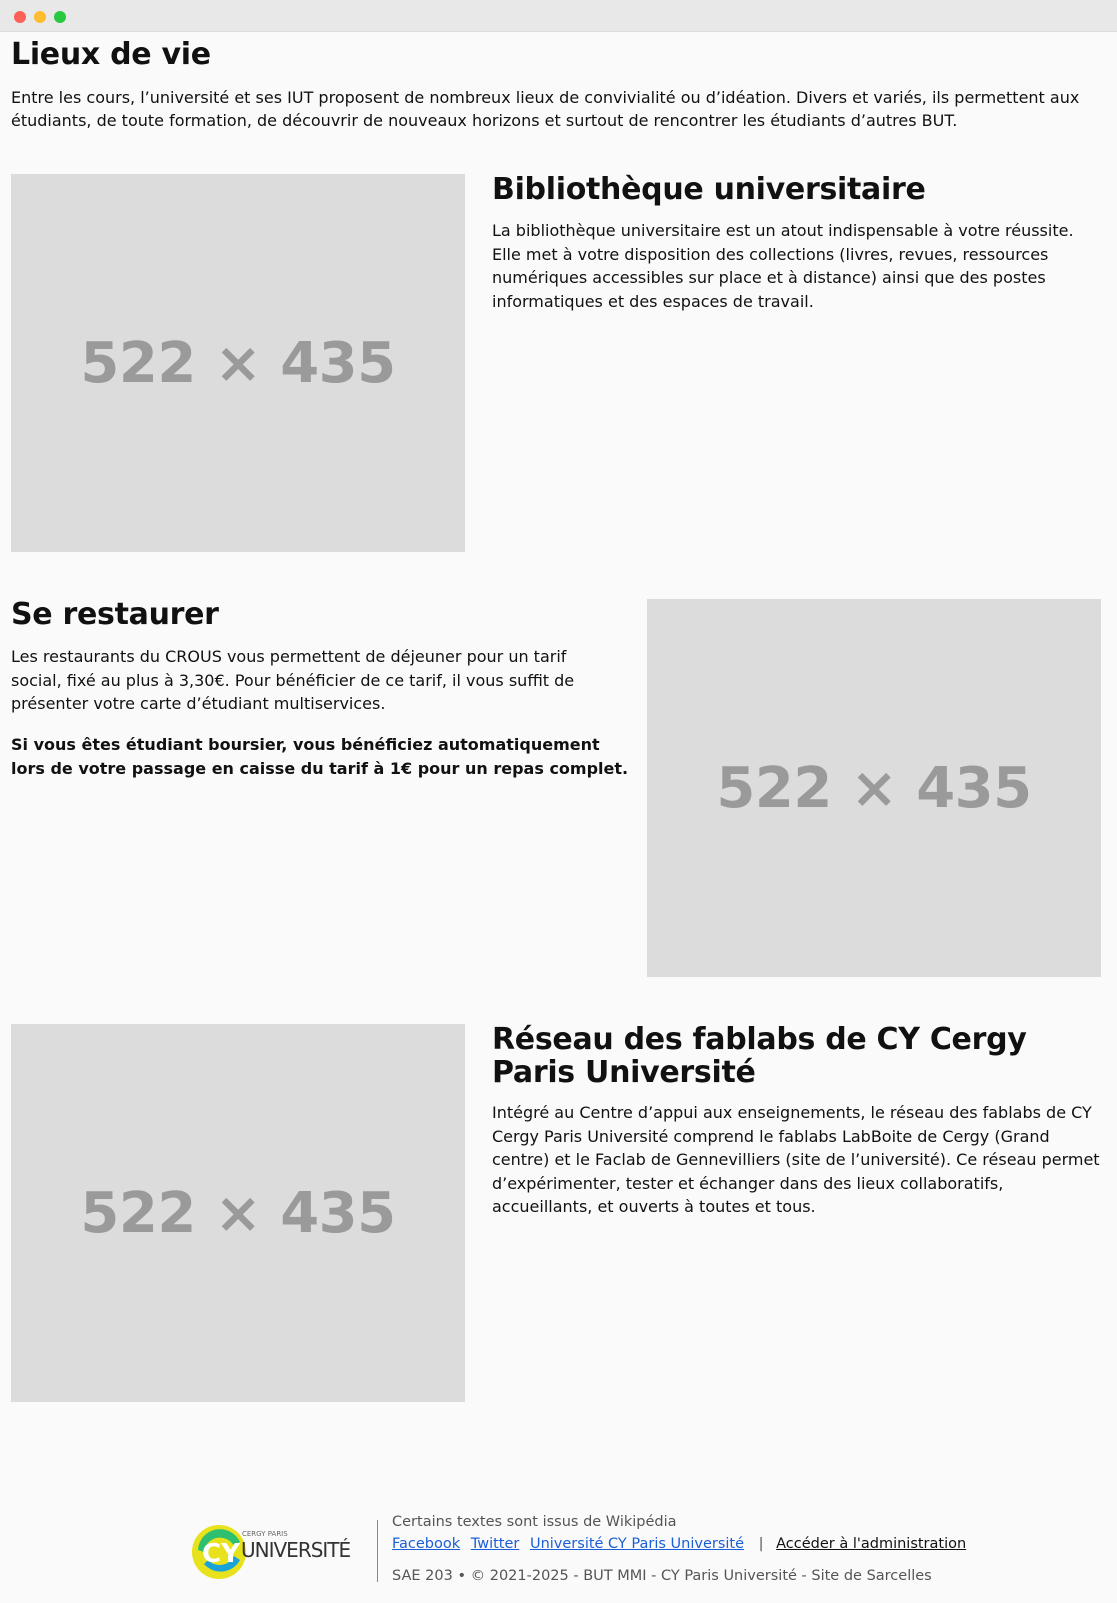 Image resolution: width=1117 pixels, height=1603 pixels. What do you see at coordinates (534, 1522) in the screenshot?
I see `footer-credit: Certains textes sont issus de Wikipédia` at bounding box center [534, 1522].